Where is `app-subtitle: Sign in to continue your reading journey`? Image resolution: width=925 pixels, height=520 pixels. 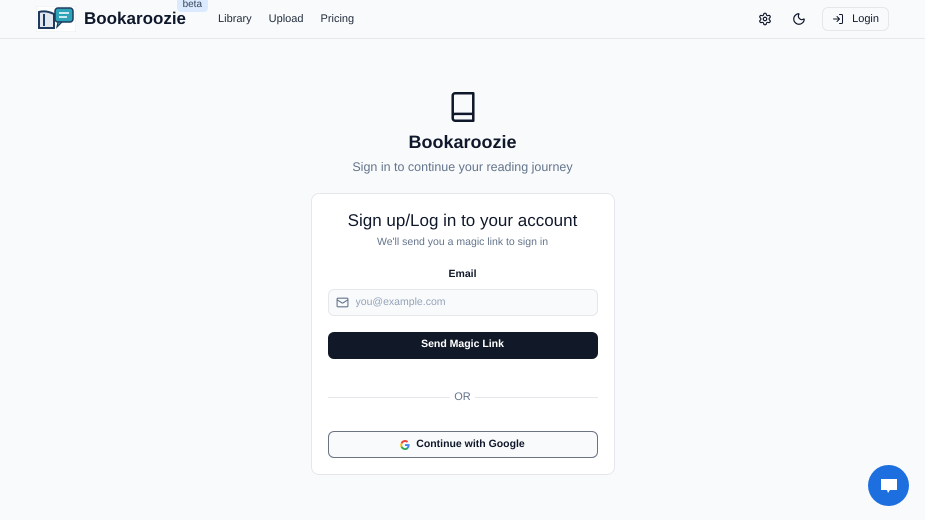 app-subtitle: Sign in to continue your reading journey is located at coordinates (462, 167).